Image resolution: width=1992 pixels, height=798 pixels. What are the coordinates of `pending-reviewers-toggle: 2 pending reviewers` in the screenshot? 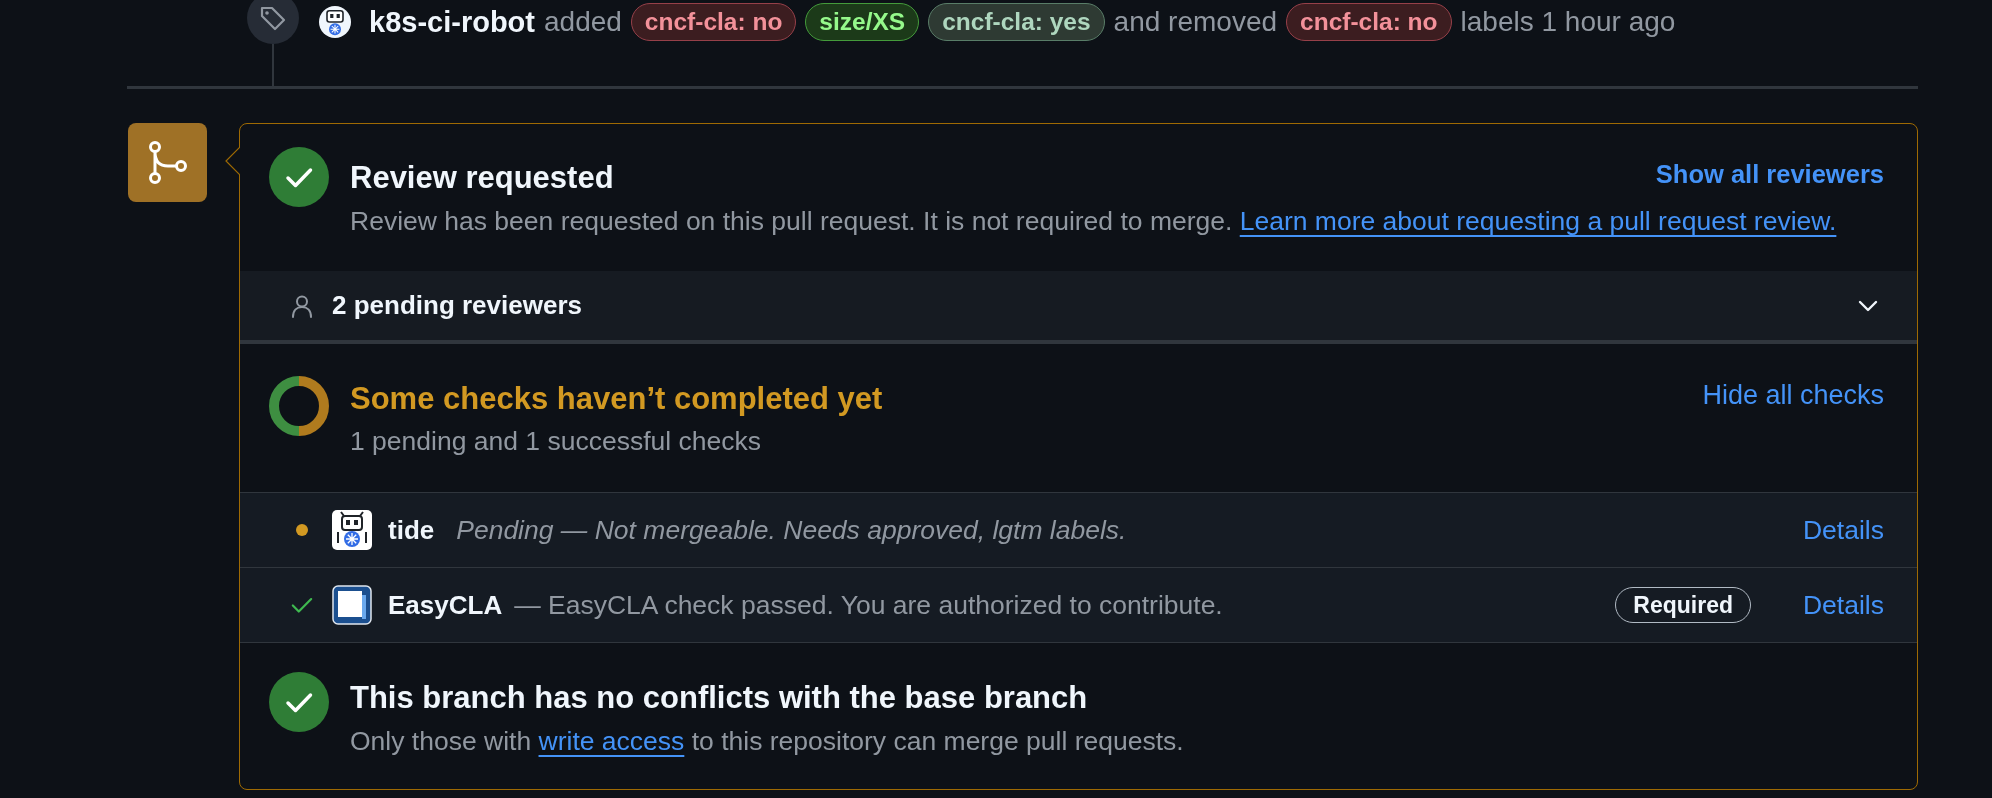 It's located at (1078, 305).